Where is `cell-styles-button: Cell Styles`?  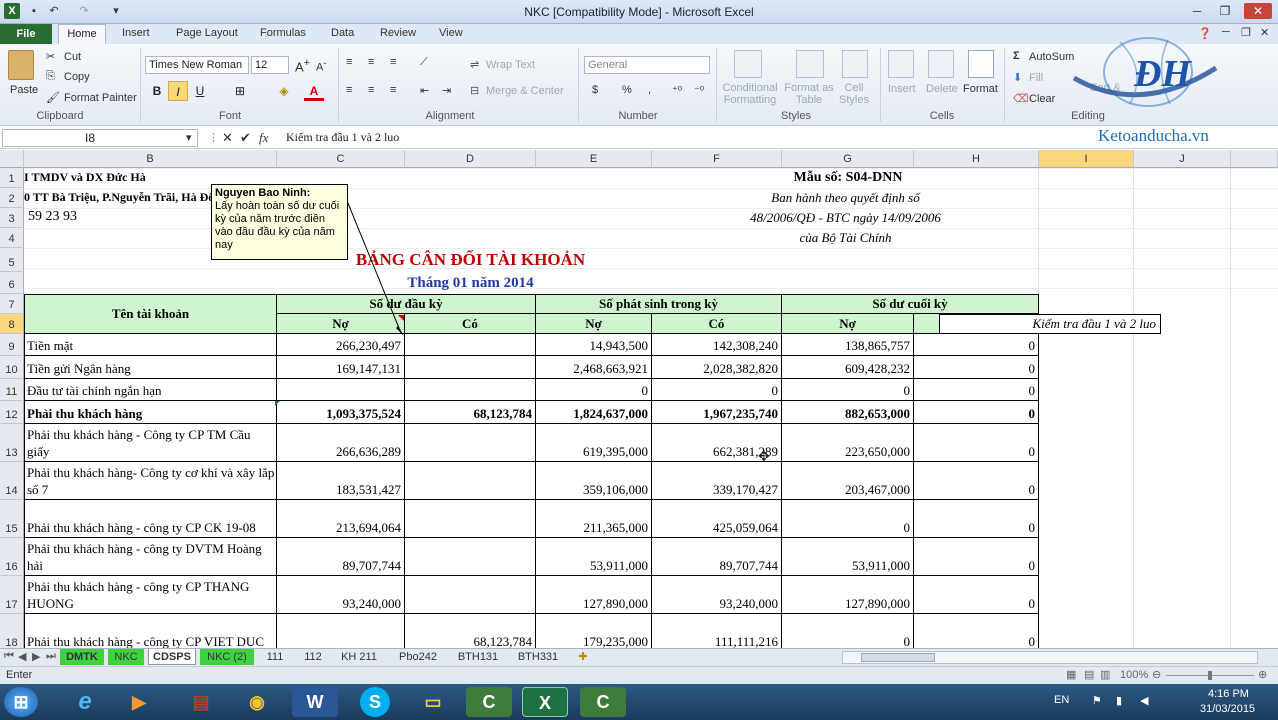 cell-styles-button: Cell Styles is located at coordinates (854, 94).